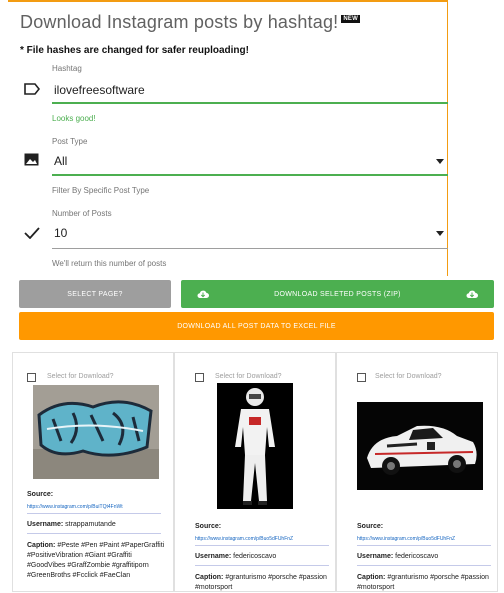 This screenshot has height=593, width=504. What do you see at coordinates (74, 118) in the screenshot?
I see `hashtag-helper: Looks good!` at bounding box center [74, 118].